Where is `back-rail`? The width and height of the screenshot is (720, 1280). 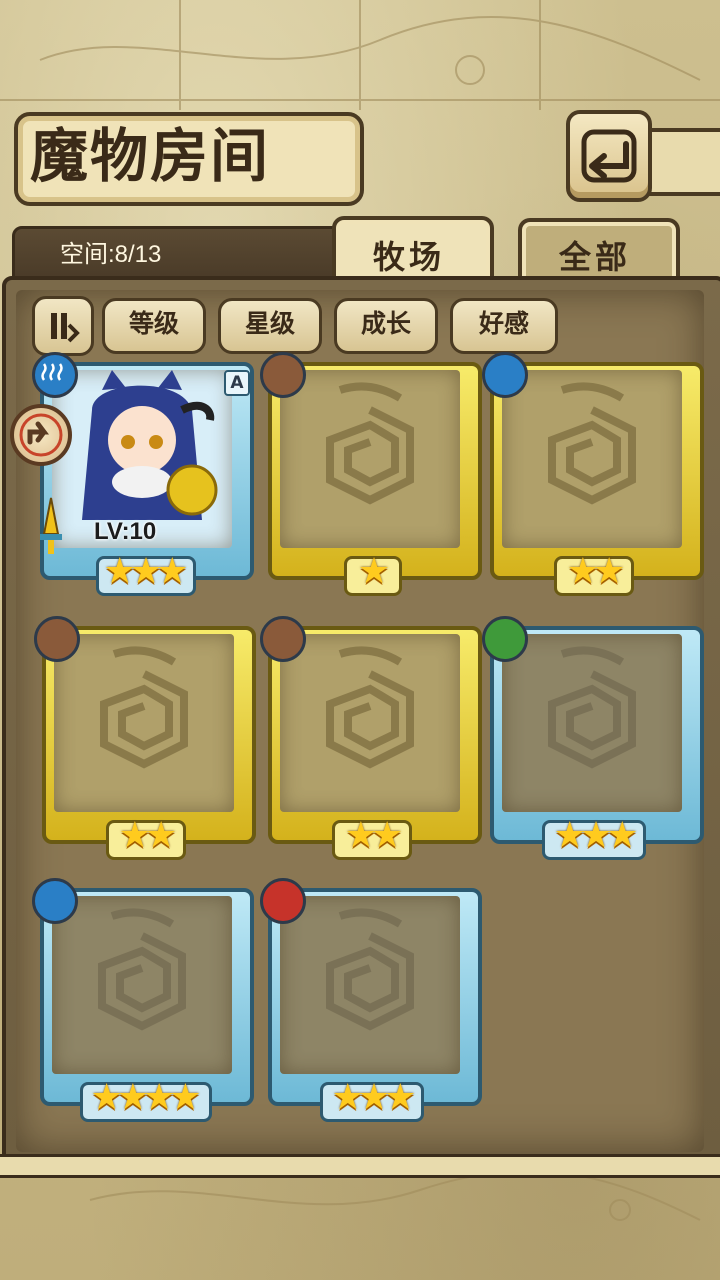
back-rail is located at coordinates (680, 162).